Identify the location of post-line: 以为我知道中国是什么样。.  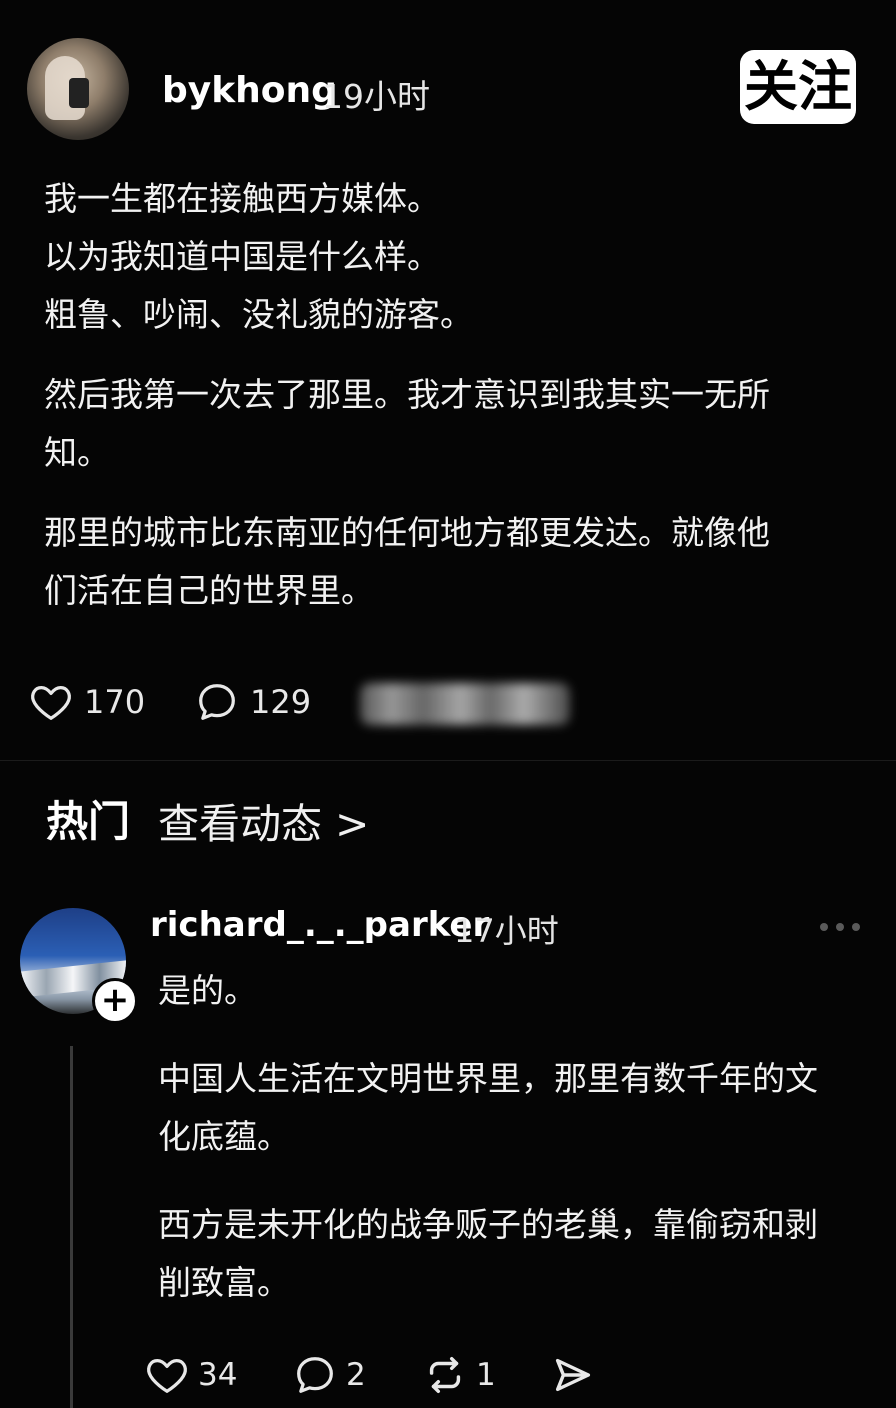
(242, 256).